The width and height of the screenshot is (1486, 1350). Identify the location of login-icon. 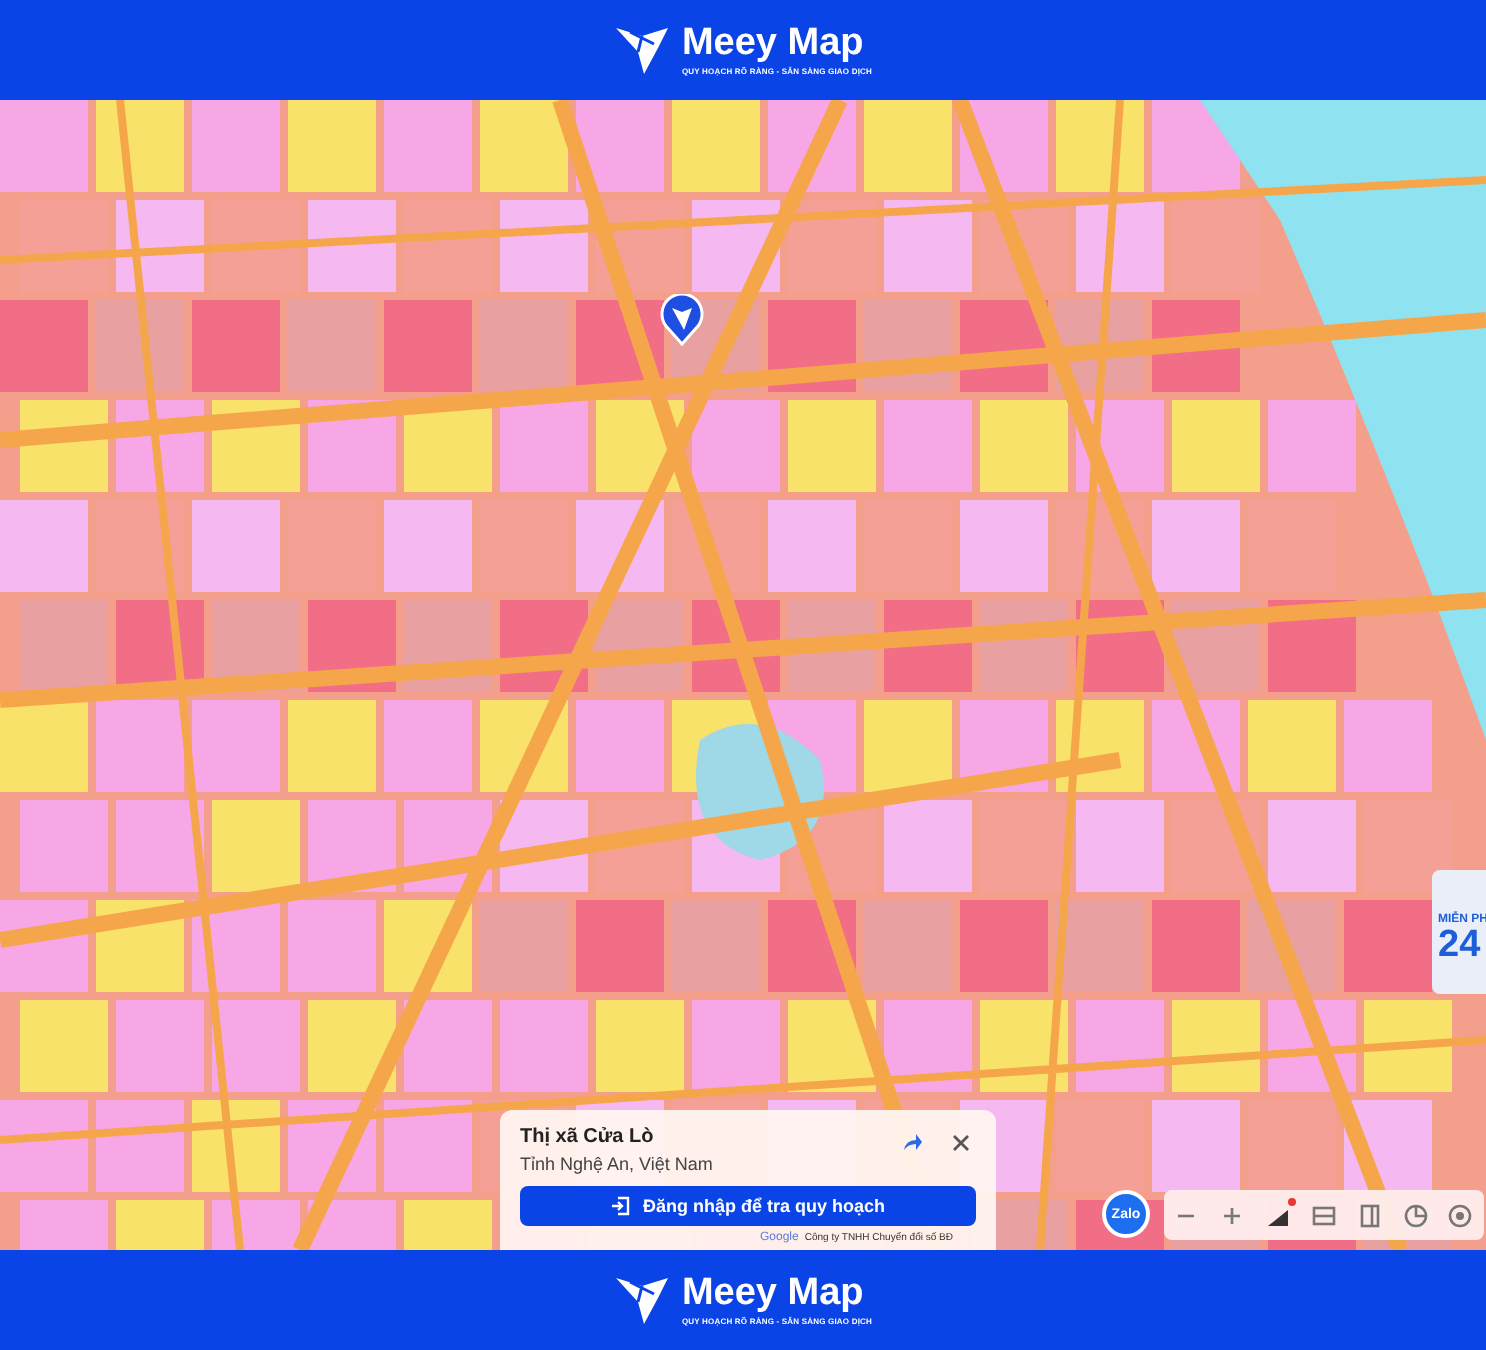
(620, 1206).